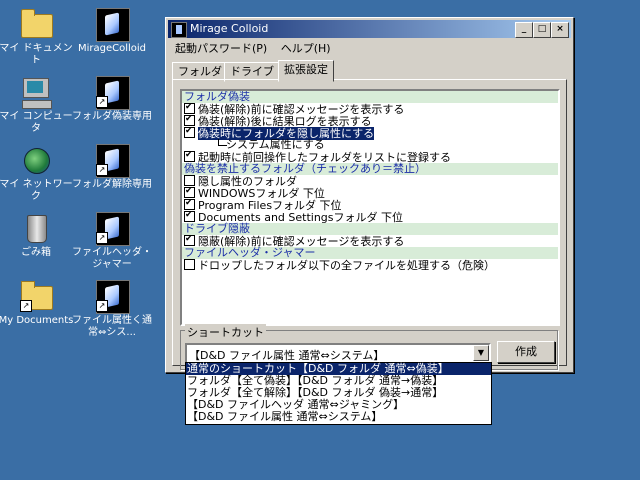 The height and width of the screenshot is (480, 640). What do you see at coordinates (225, 332) in the screenshot?
I see `shortcut-legend: ショートカット` at bounding box center [225, 332].